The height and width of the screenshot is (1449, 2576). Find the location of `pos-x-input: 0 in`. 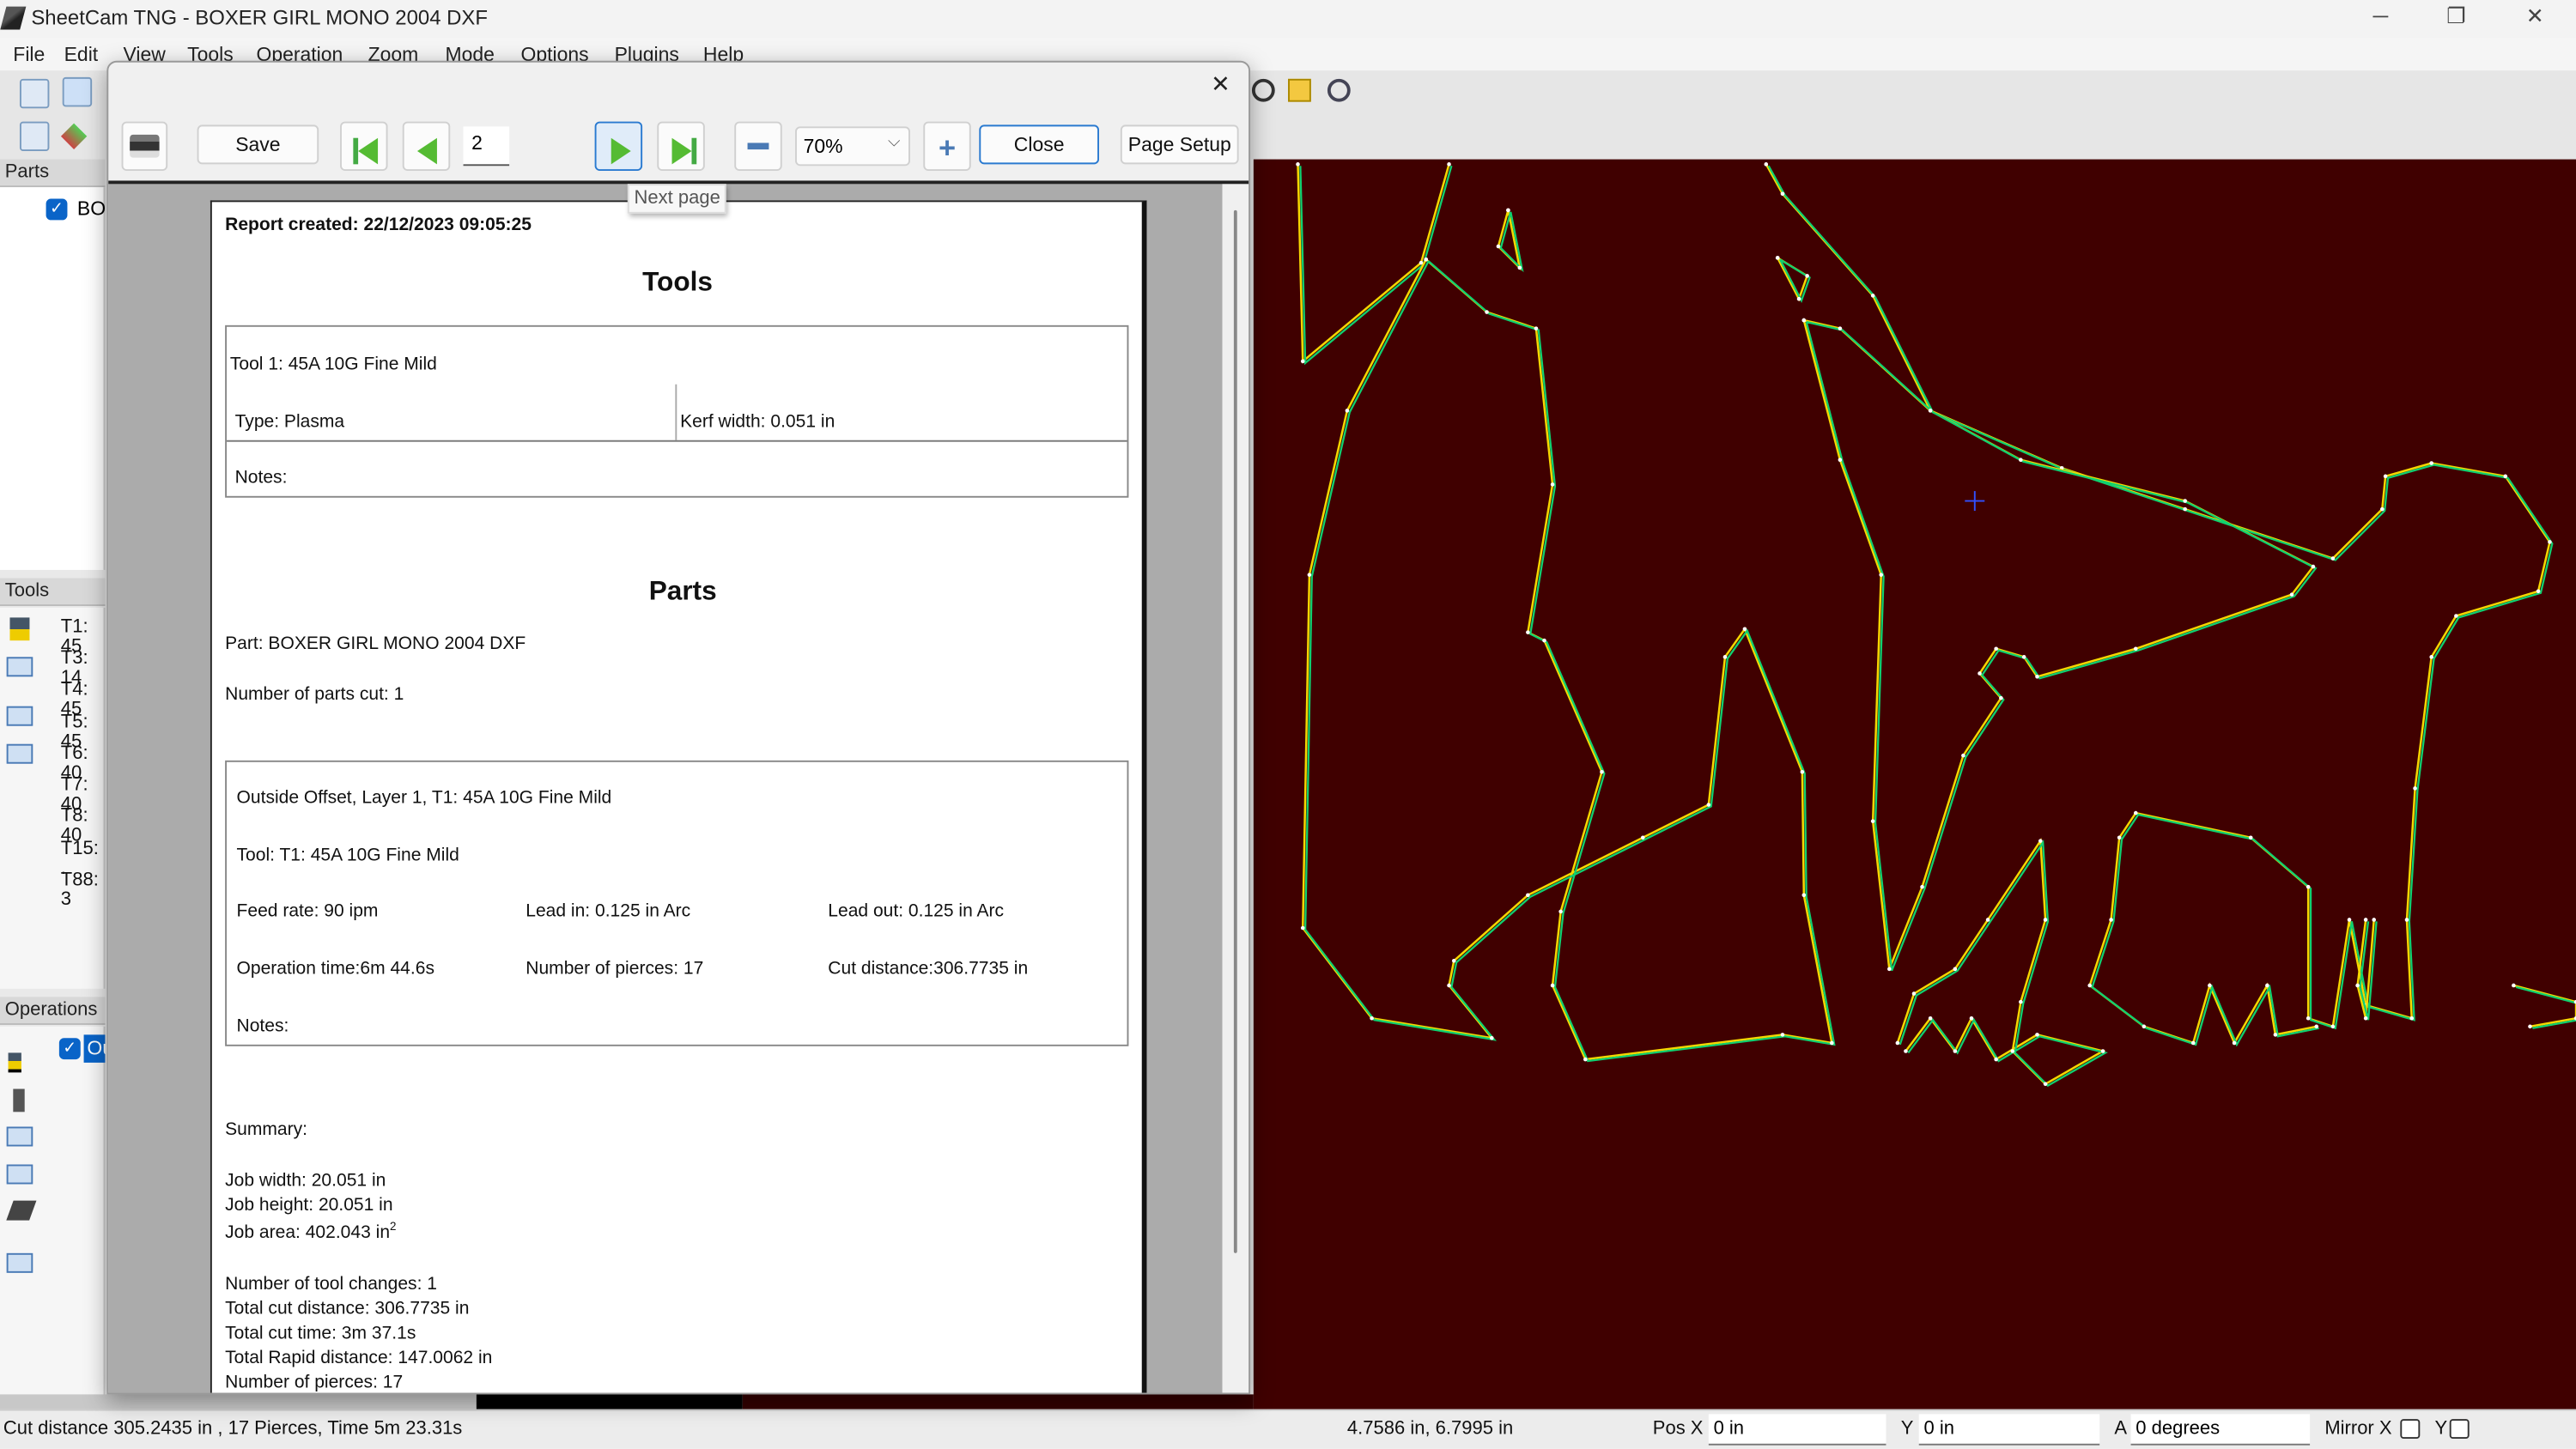

pos-x-input: 0 in is located at coordinates (1797, 1430).